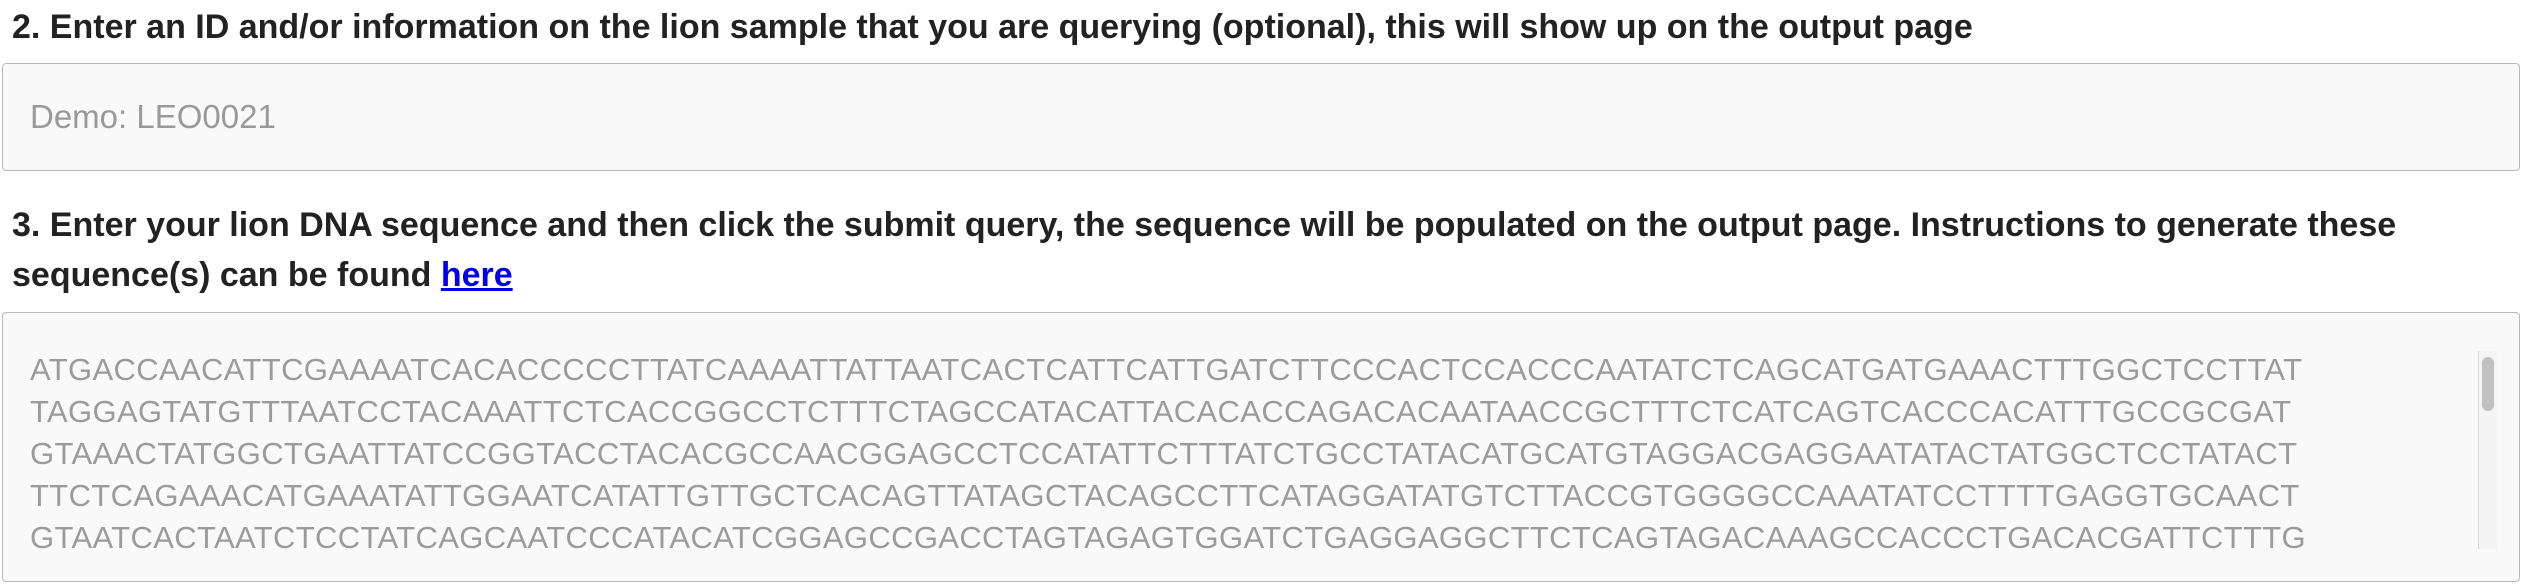 The image size is (2530, 588). What do you see at coordinates (477, 275) in the screenshot?
I see `instructions-here-link: here` at bounding box center [477, 275].